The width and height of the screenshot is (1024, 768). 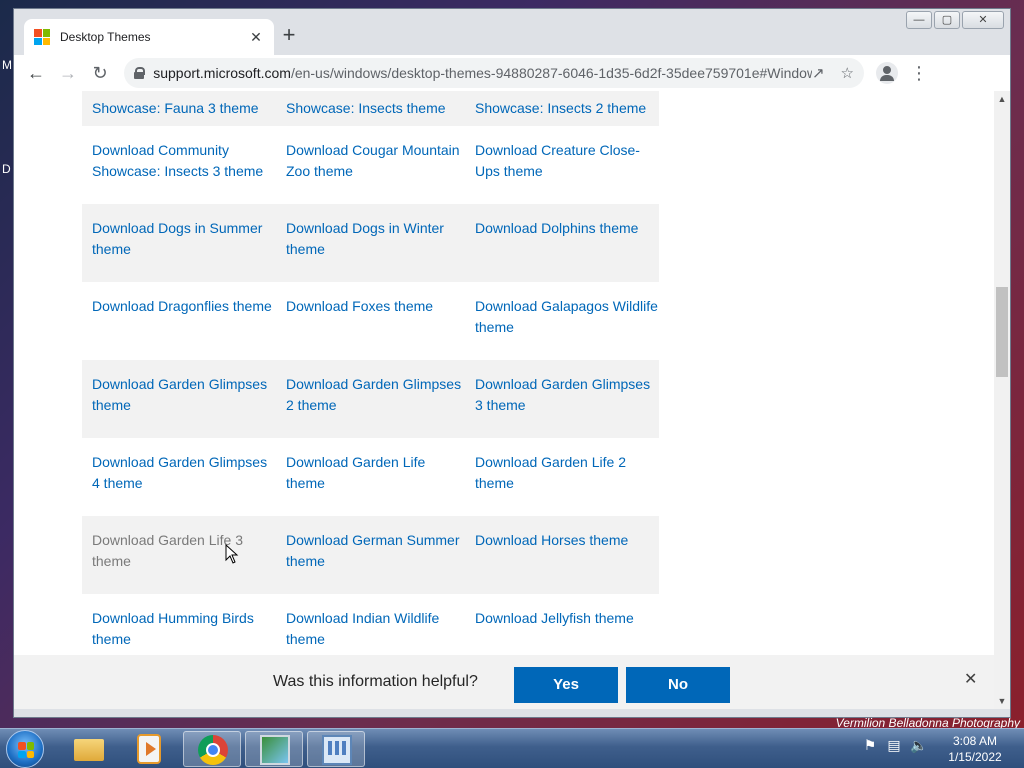 What do you see at coordinates (512, 748) in the screenshot?
I see `taskbar: ⚑ ▤ 🔈 3:08 AM 1/15/2022` at bounding box center [512, 748].